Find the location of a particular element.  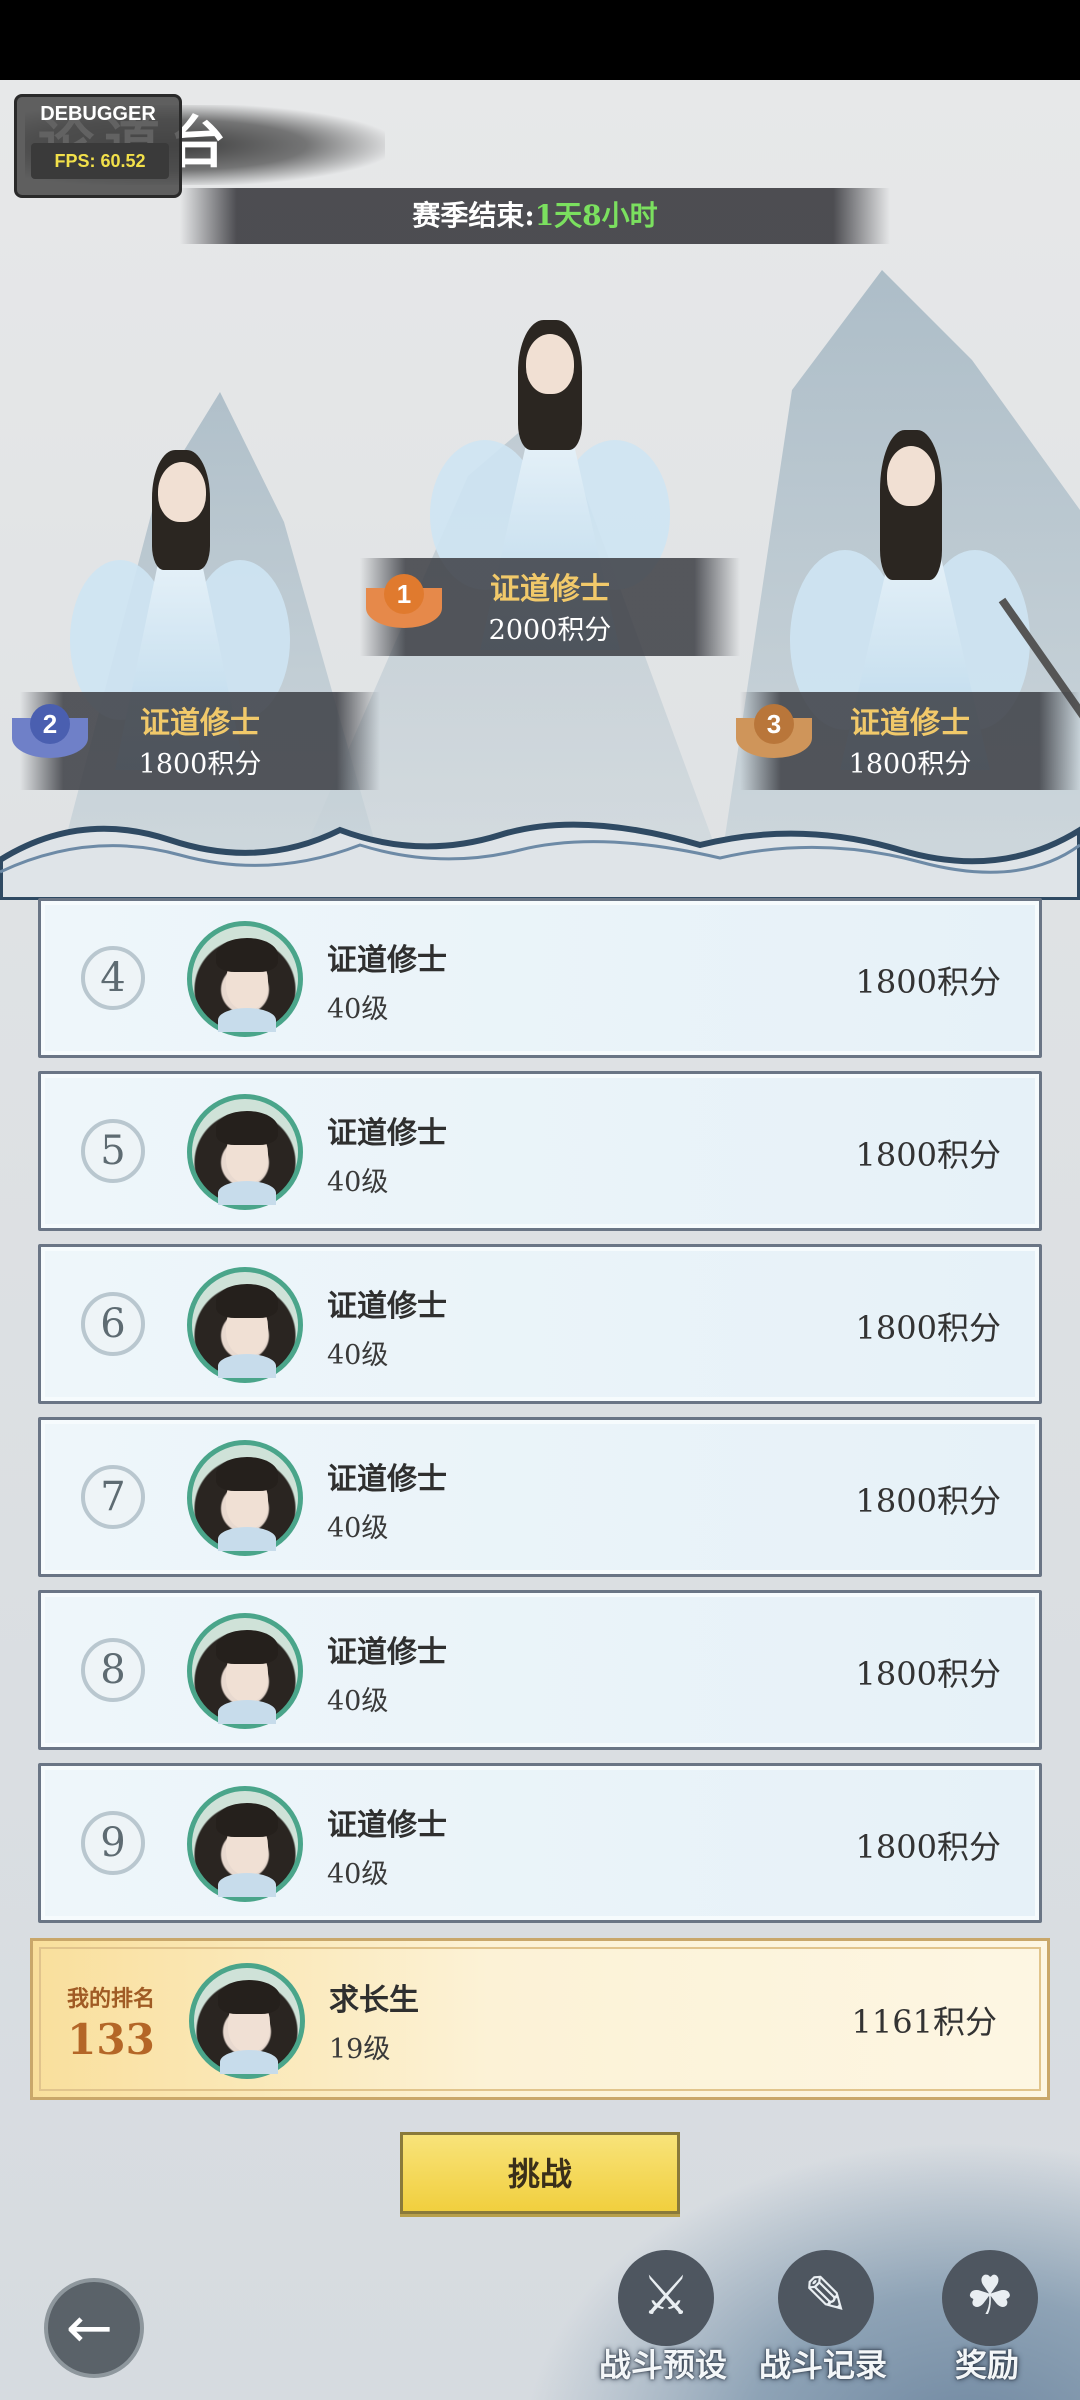

back-button: ← is located at coordinates (94, 2328).